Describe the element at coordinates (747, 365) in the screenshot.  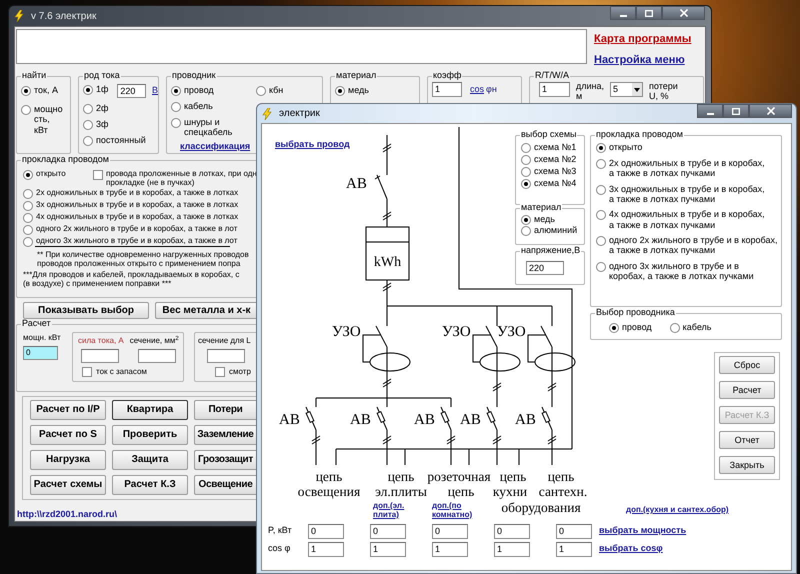
I see `button: Сброс` at that location.